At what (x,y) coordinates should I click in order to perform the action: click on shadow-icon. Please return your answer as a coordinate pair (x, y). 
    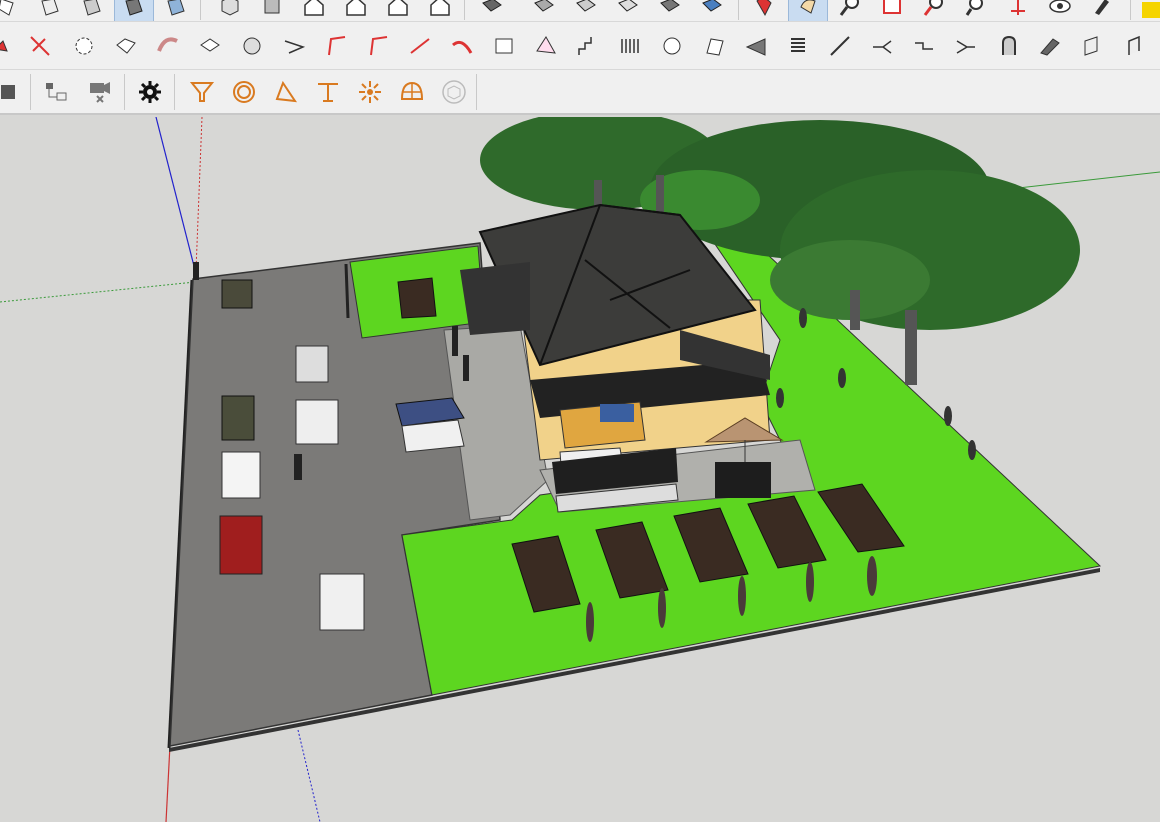
    Looking at the image, I should click on (1060, 10).